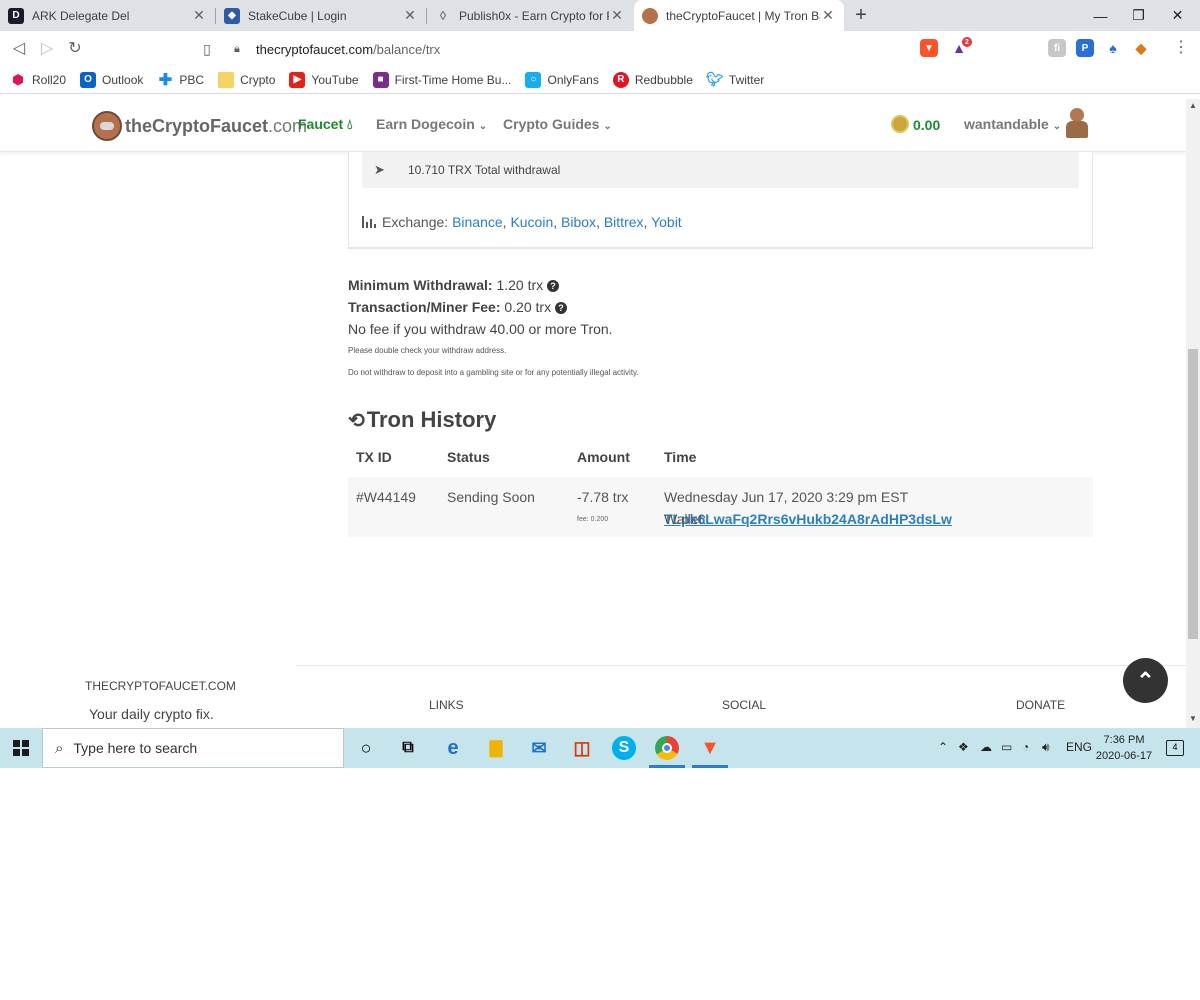 The image size is (1200, 1000). I want to click on url-text: thecryptofaucet.com/balance/trx, so click(348, 49).